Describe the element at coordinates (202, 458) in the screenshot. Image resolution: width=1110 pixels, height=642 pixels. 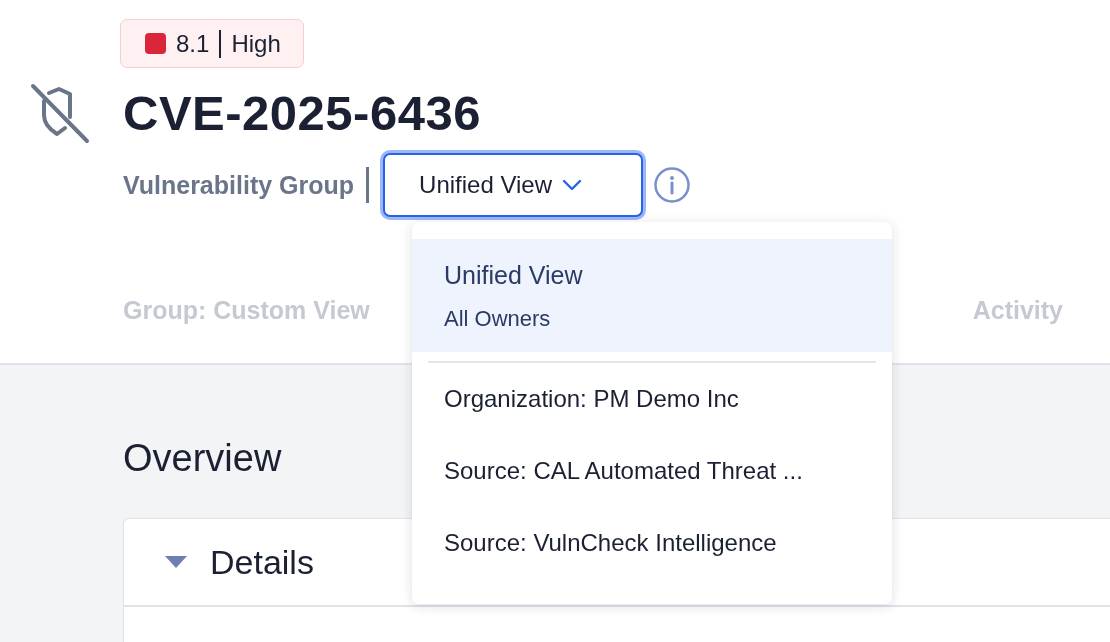
I see `section-heading: Overview` at that location.